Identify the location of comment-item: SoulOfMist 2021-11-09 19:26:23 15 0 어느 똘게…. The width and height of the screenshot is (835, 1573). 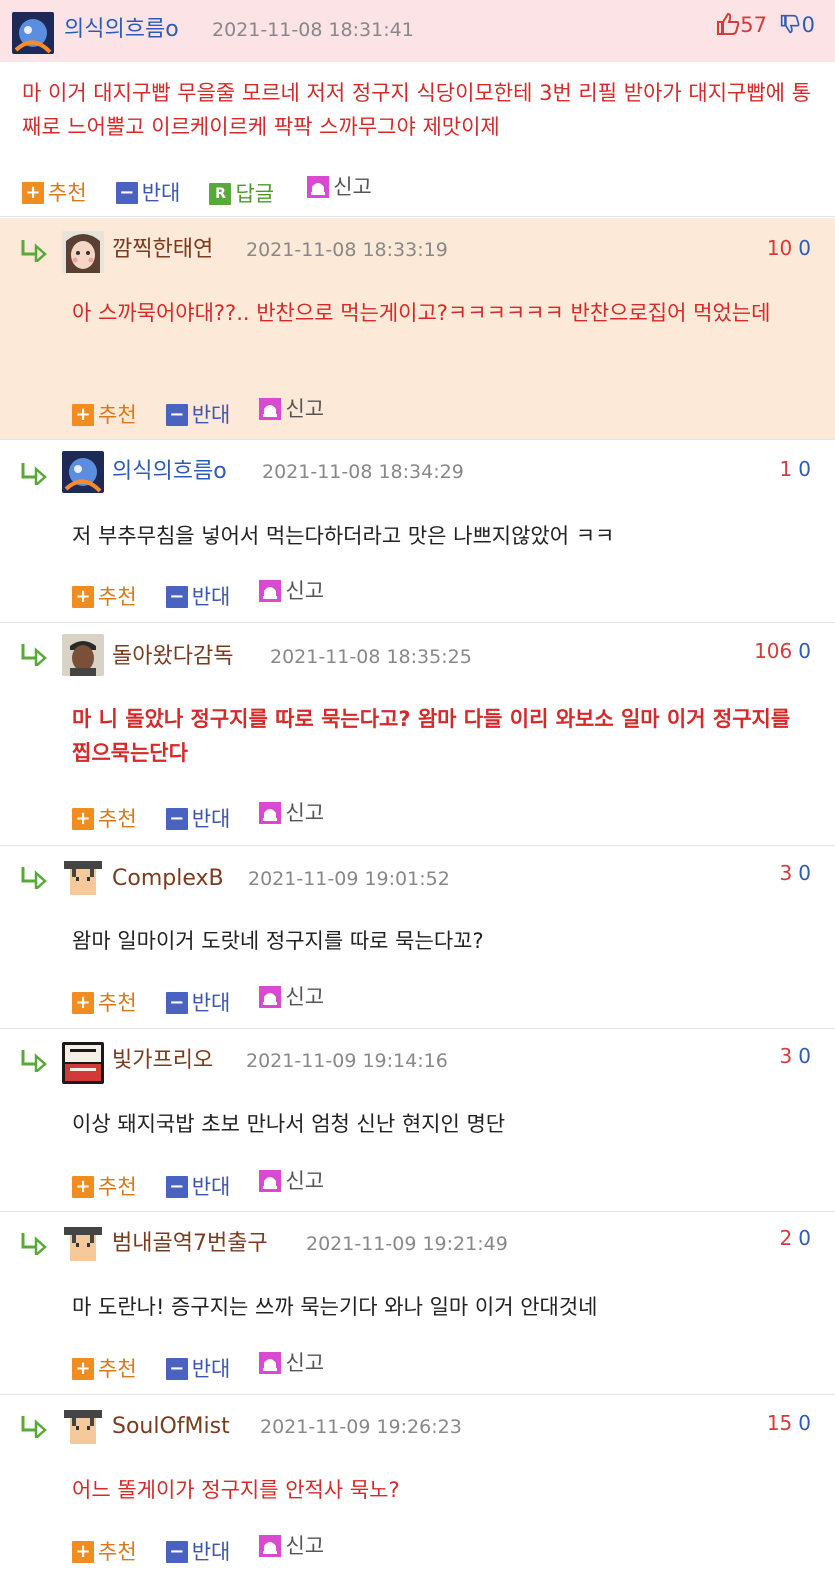
(417, 1484).